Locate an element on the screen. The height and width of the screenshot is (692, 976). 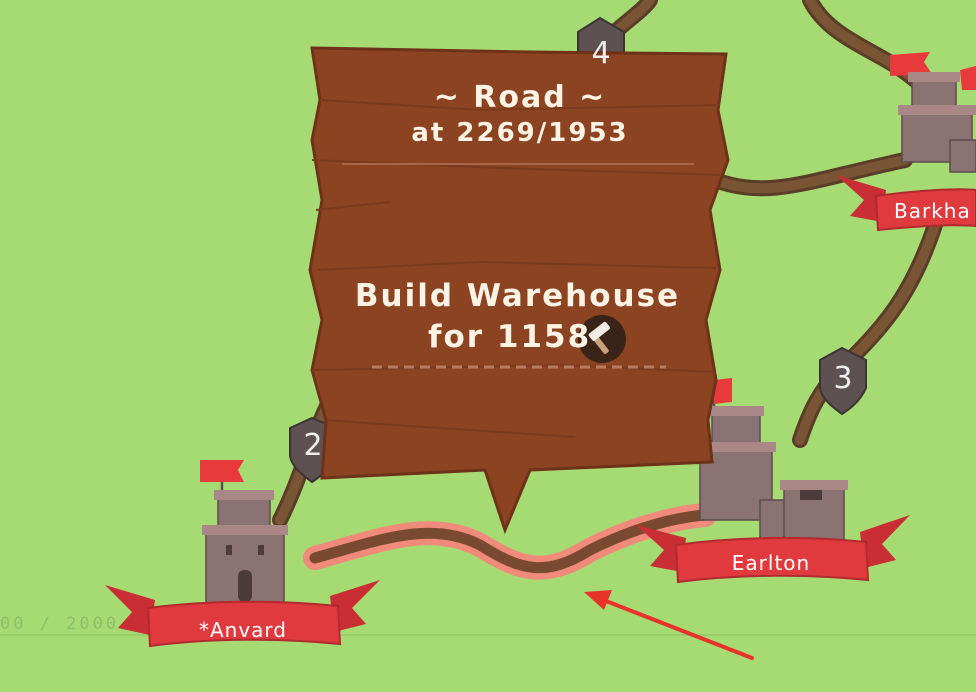
castle-earlton is located at coordinates (772, 459).